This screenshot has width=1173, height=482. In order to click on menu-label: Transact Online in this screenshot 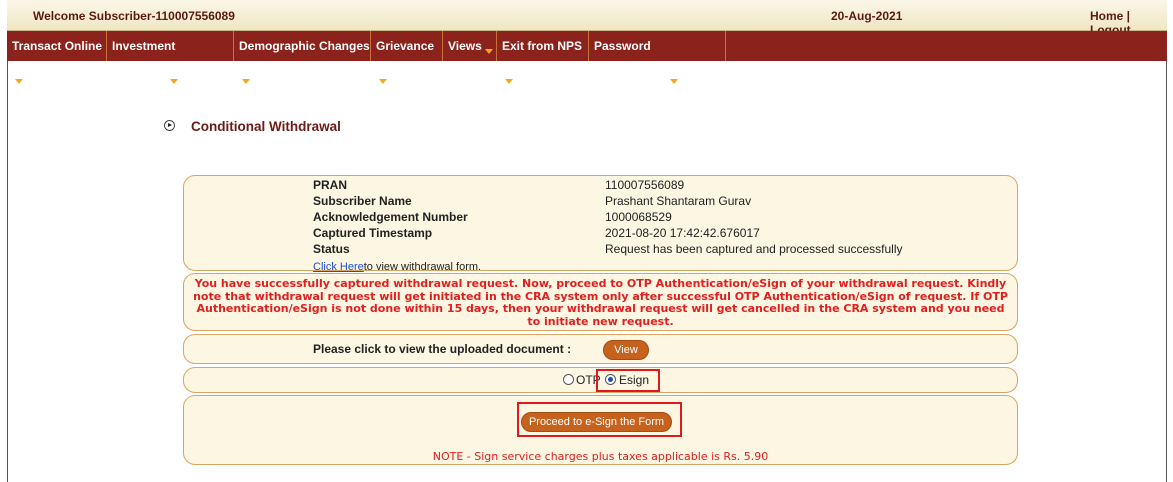, I will do `click(57, 46)`.